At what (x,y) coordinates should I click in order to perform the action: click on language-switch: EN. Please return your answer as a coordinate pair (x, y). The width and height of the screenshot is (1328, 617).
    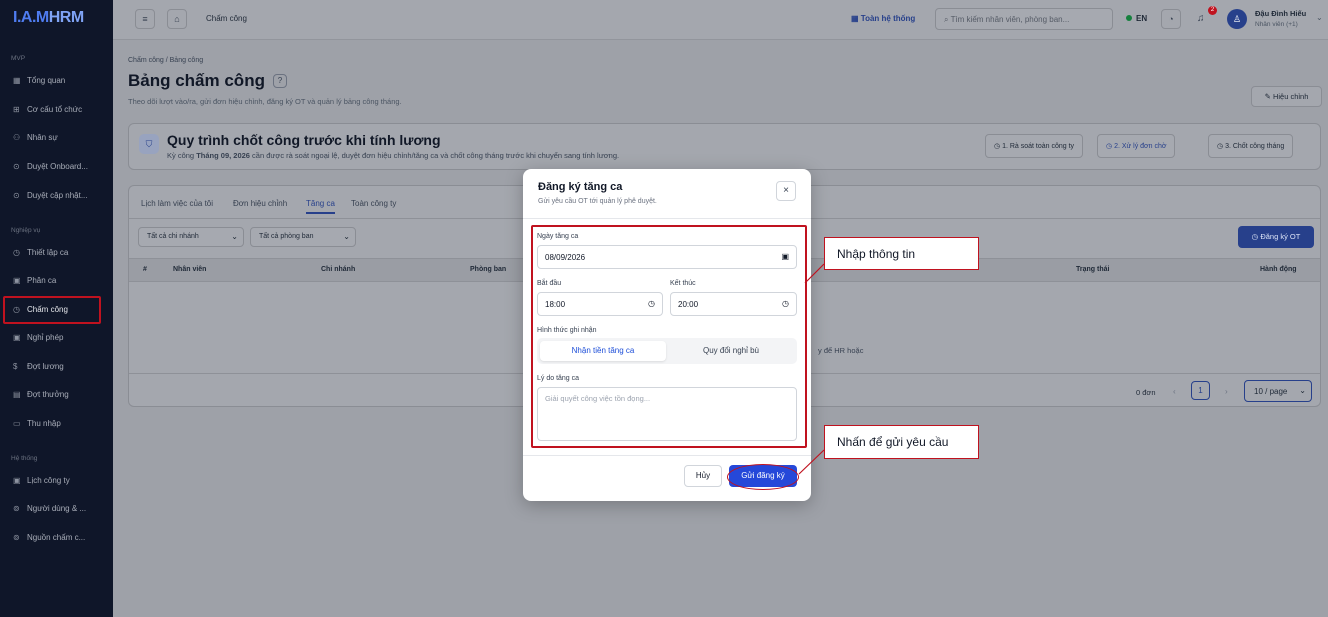
    Looking at the image, I should click on (1136, 18).